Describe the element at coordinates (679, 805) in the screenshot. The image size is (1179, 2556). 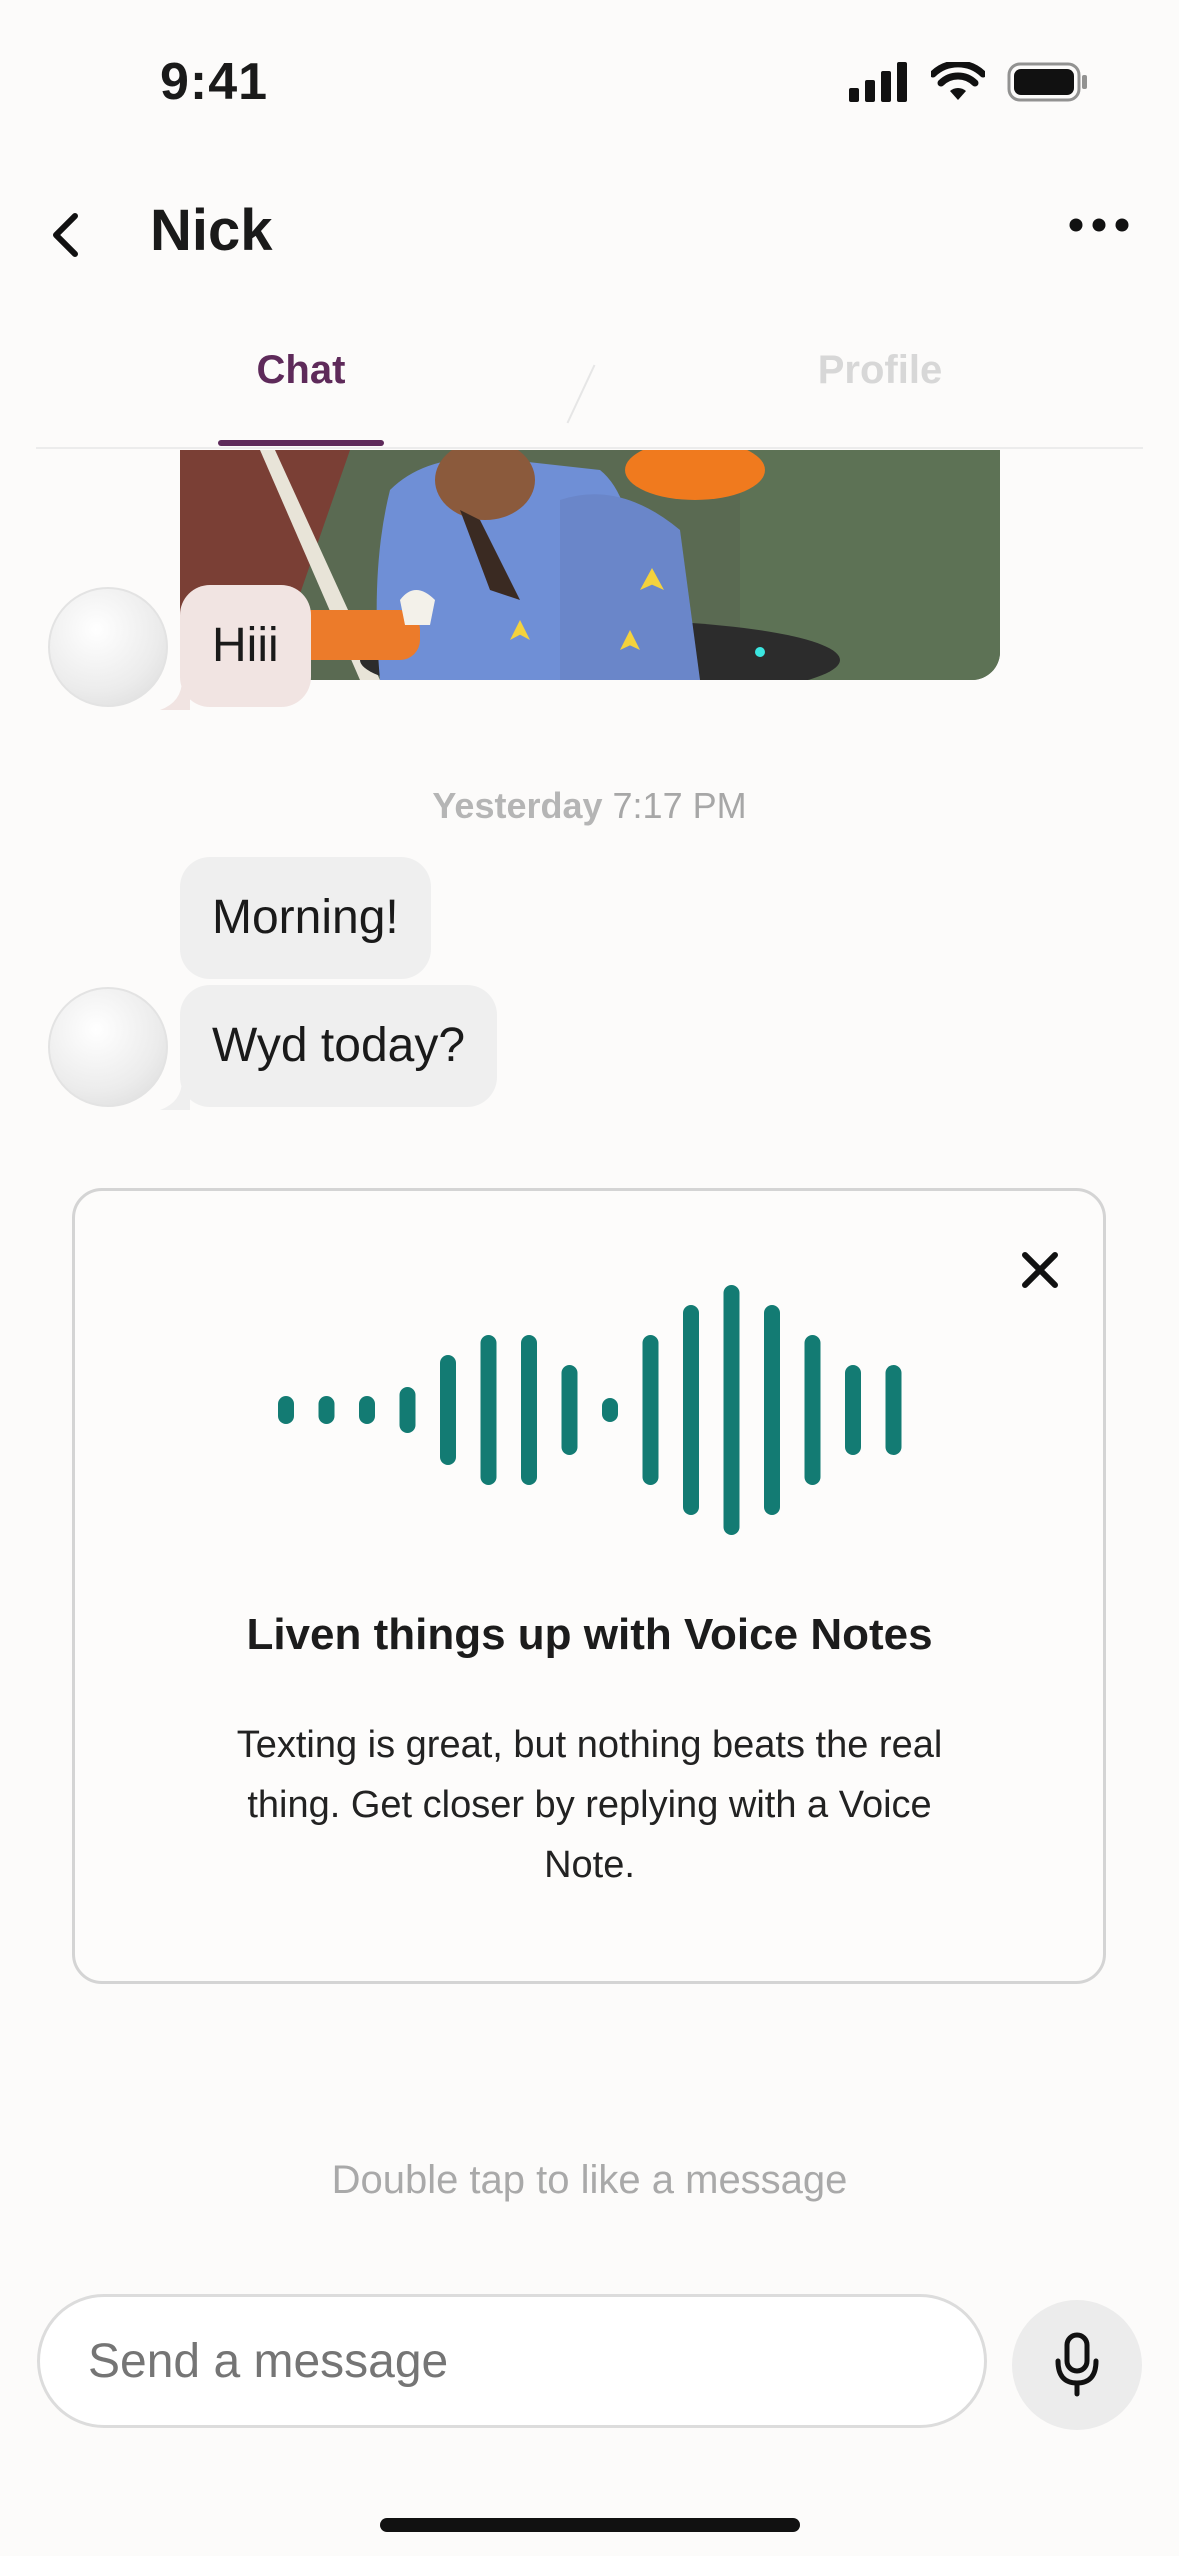
I see `timestamp-time: 7:17 PM` at that location.